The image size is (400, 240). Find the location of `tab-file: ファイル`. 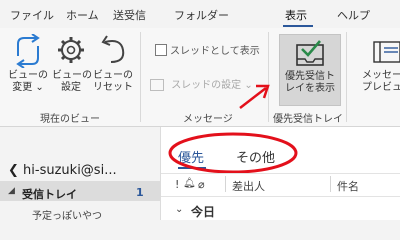

tab-file: ファイル is located at coordinates (32, 15).